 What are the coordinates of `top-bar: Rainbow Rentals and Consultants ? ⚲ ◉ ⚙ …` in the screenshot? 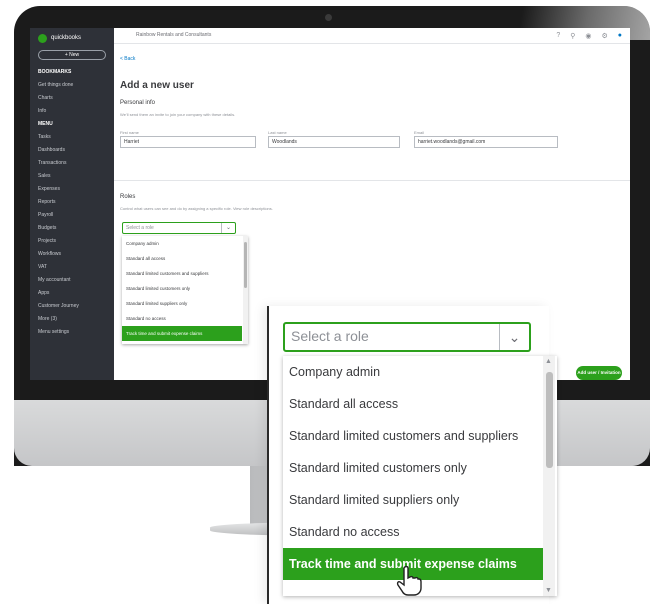 It's located at (372, 36).